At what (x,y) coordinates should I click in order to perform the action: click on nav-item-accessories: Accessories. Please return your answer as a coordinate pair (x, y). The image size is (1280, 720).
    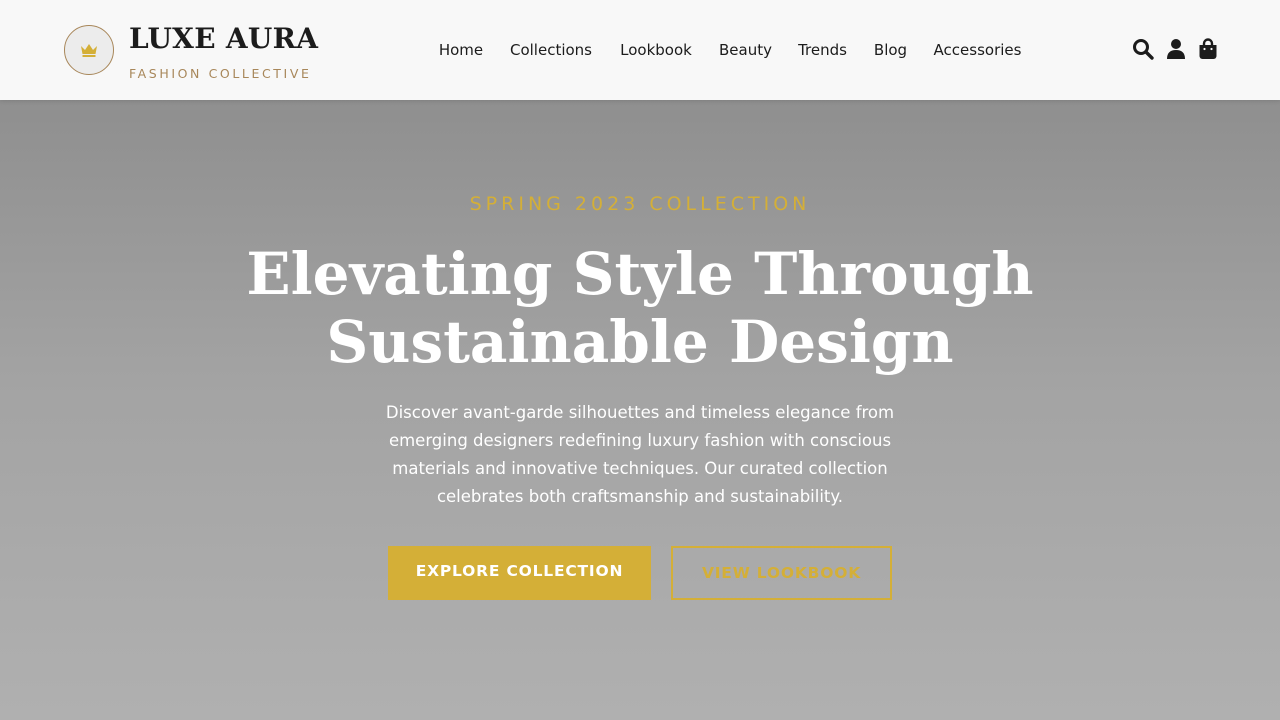
    Looking at the image, I should click on (977, 50).